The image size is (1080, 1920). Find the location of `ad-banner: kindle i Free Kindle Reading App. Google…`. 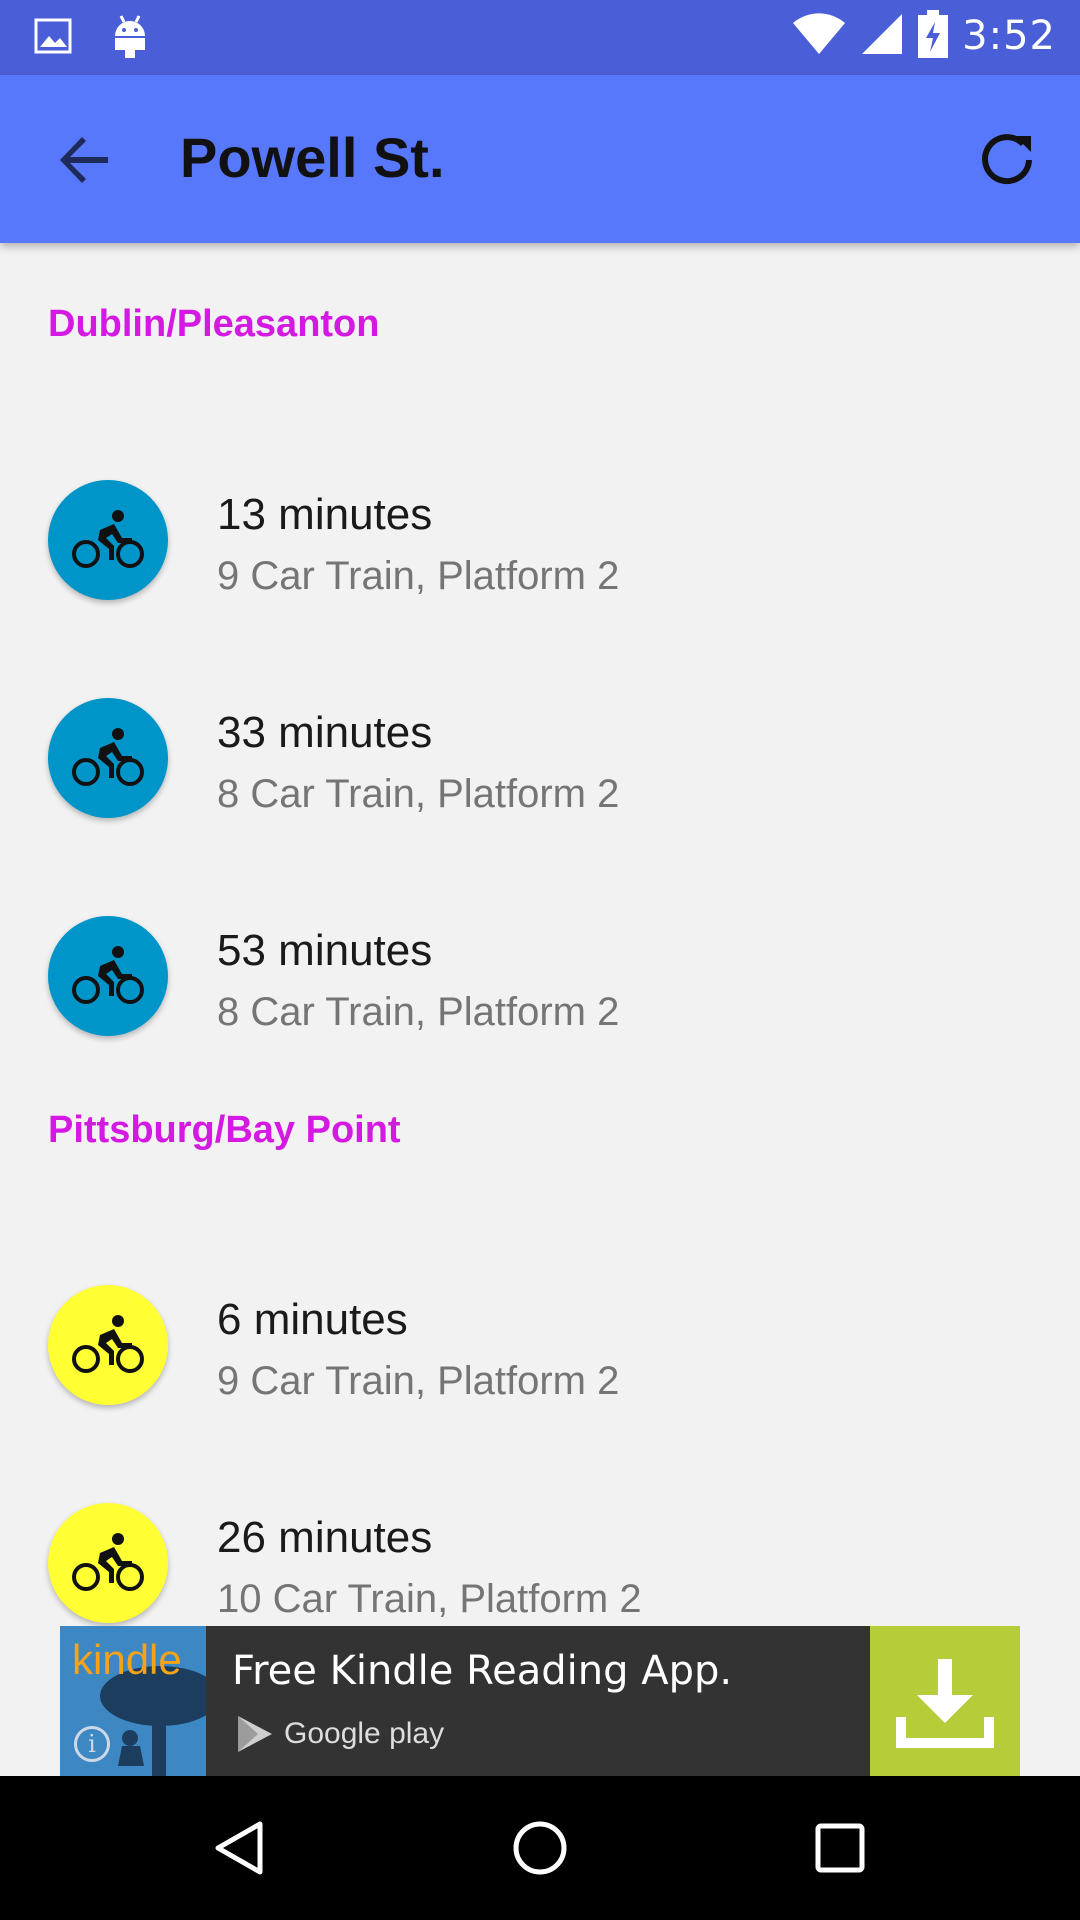

ad-banner: kindle i Free Kindle Reading App. Google… is located at coordinates (540, 1701).